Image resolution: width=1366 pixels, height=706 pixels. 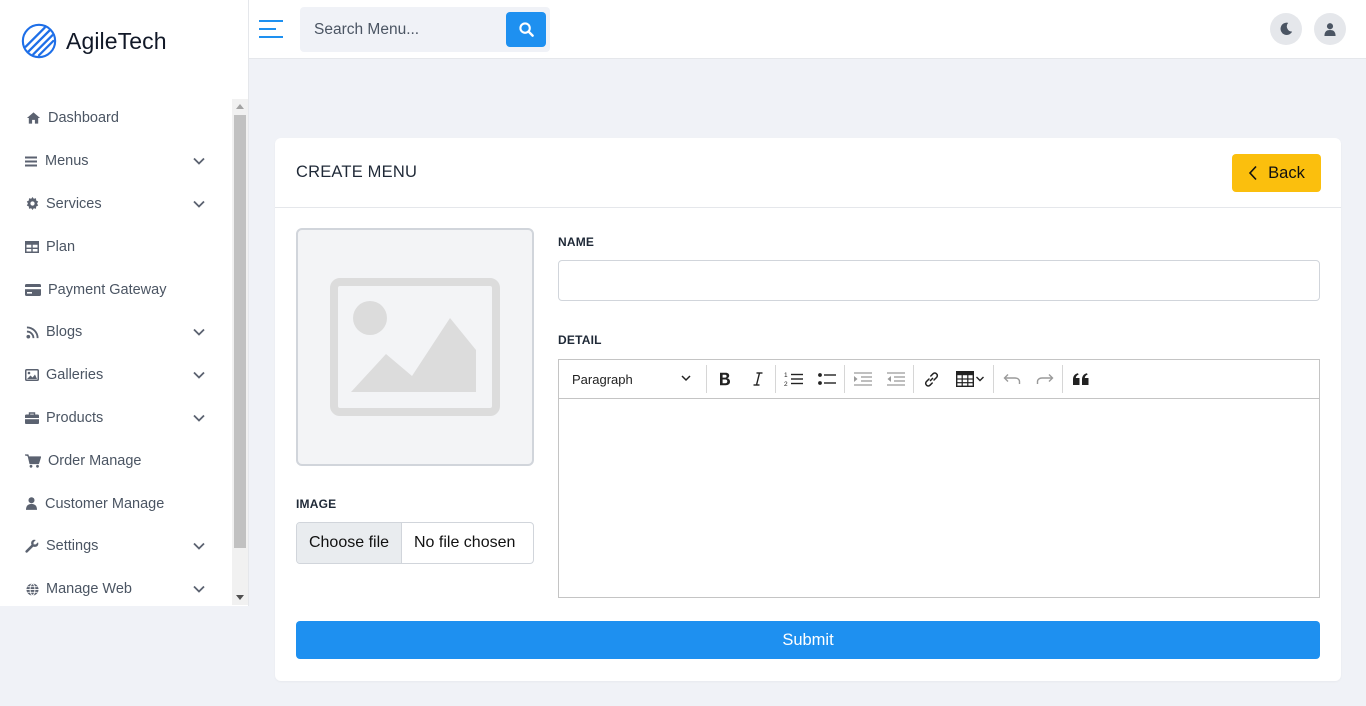 I want to click on image-placeholder-icon, so click(x=415, y=347).